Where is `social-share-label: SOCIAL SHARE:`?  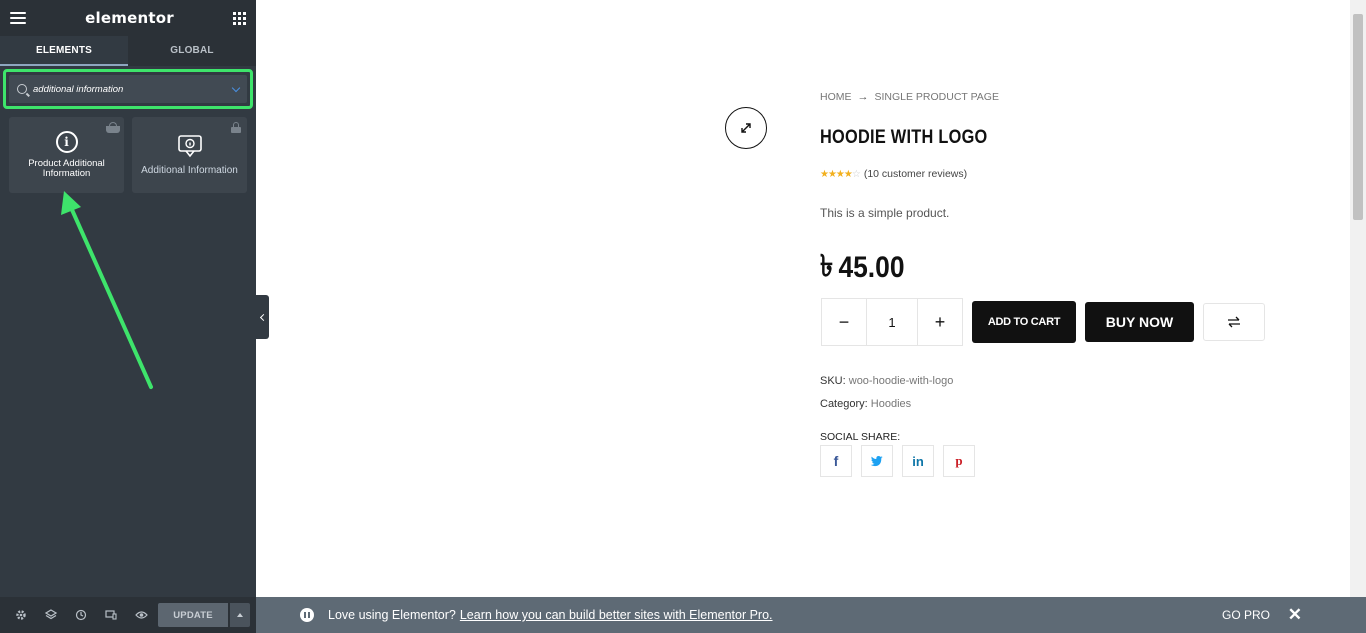 social-share-label: SOCIAL SHARE: is located at coordinates (860, 437).